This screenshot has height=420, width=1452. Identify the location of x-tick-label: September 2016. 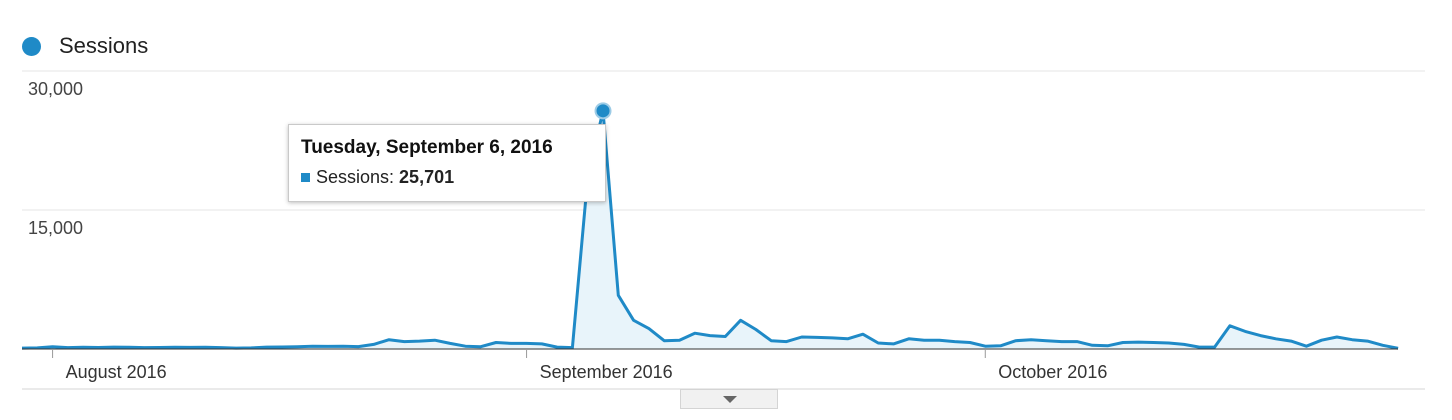
(606, 372).